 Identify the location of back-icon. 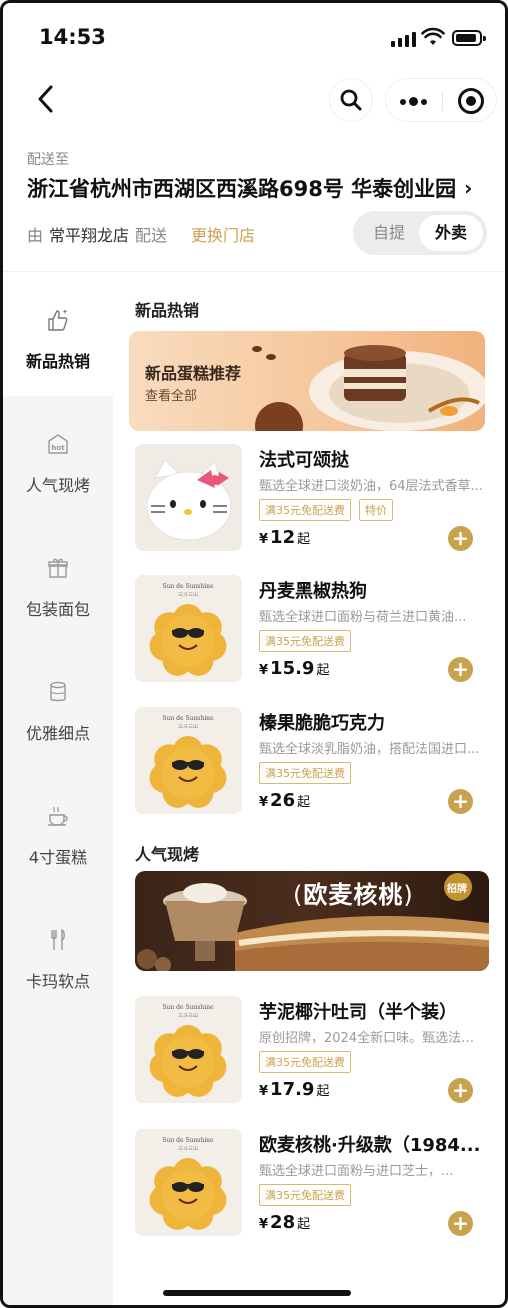
(47, 99).